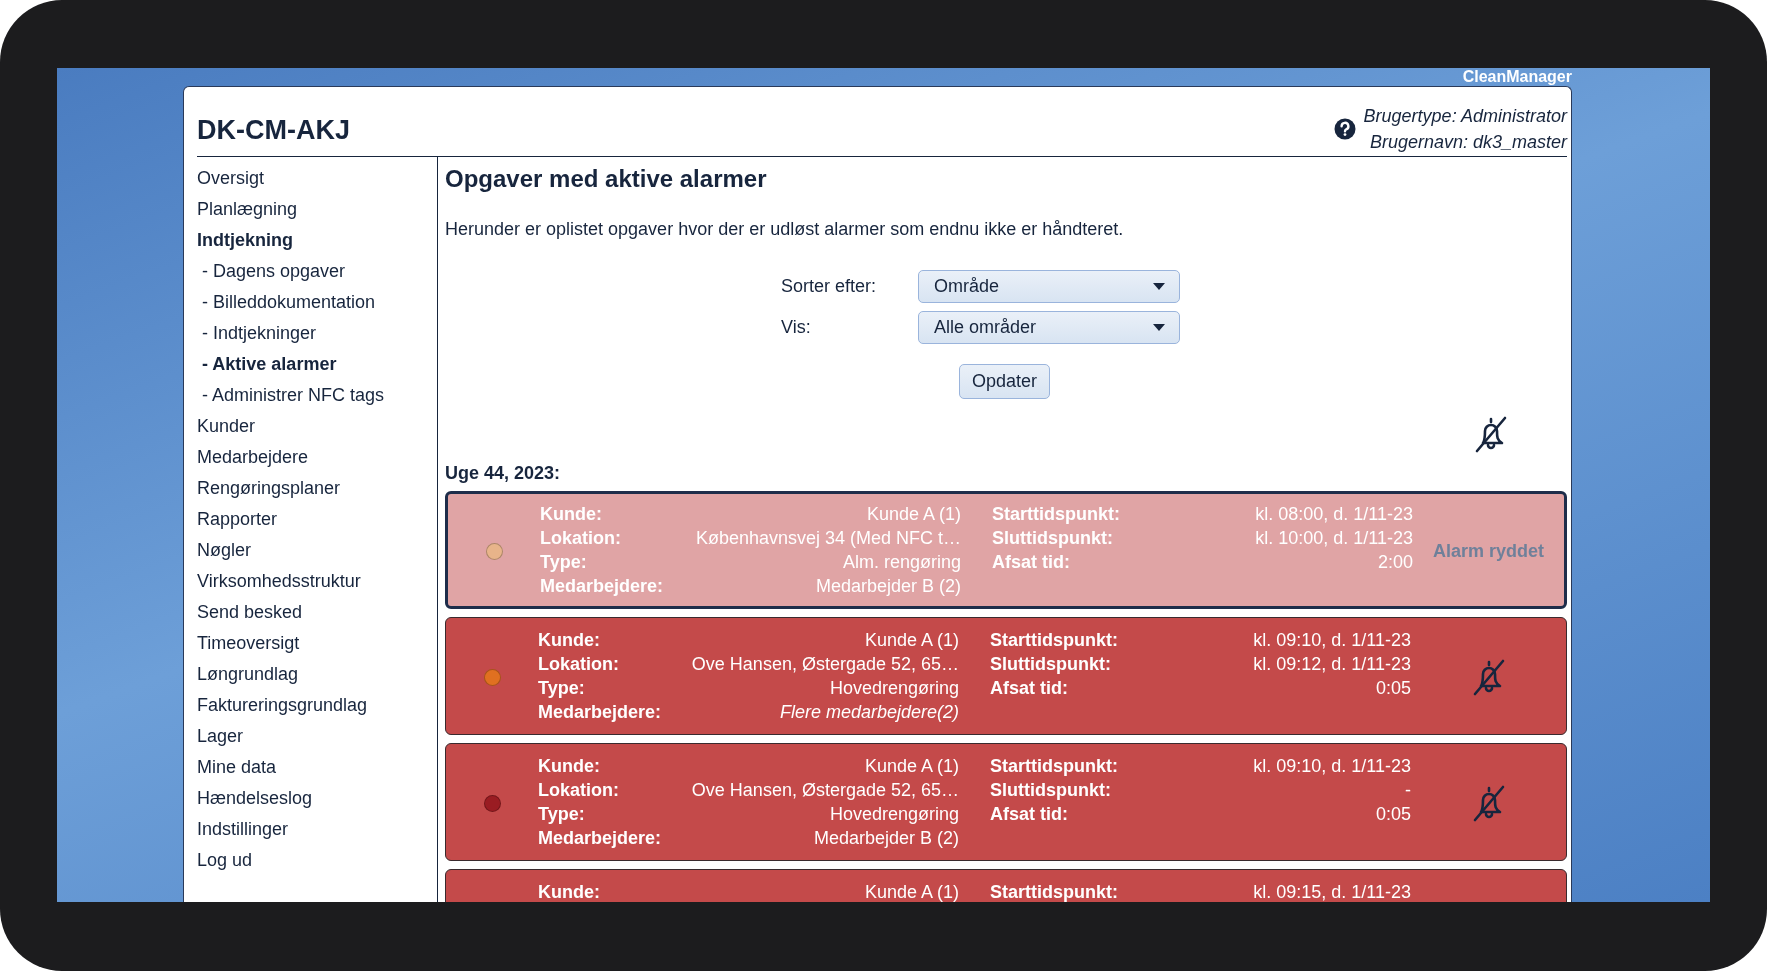 This screenshot has height=971, width=1767. I want to click on sidebar-item: Mine data, so click(317, 769).